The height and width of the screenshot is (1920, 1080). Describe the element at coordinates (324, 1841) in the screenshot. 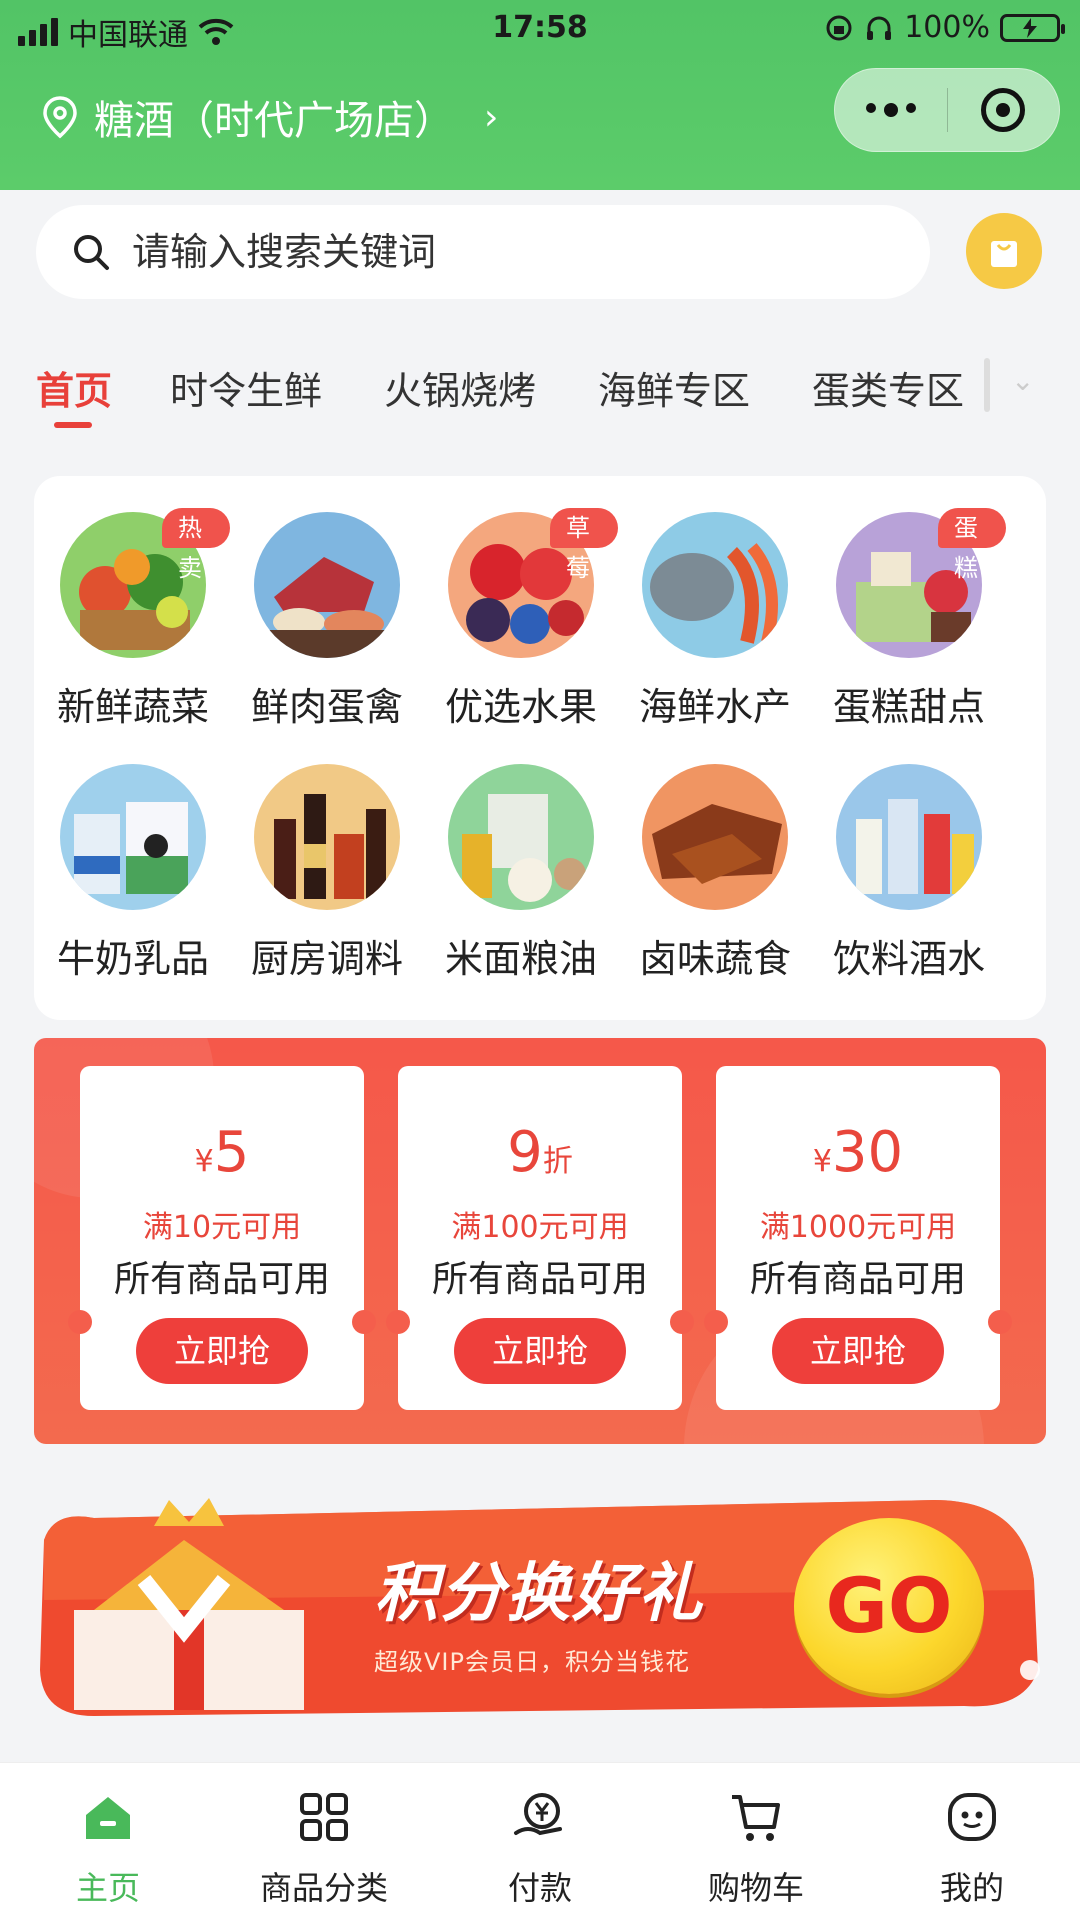

I see `nav-categories: 商品分类` at that location.